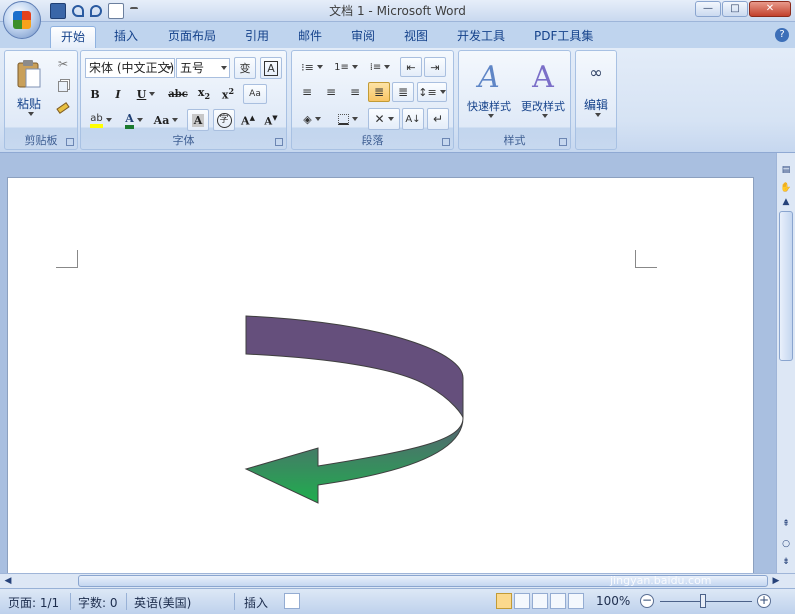 This screenshot has height=614, width=795. What do you see at coordinates (413, 119) in the screenshot?
I see `sort-button: A↓` at bounding box center [413, 119].